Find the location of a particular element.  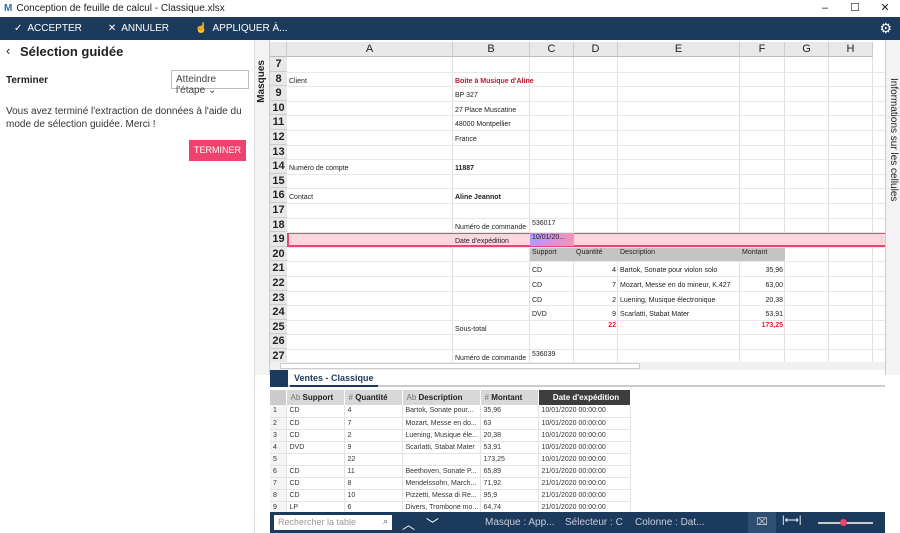

chevron-down-icon: ﹀ is located at coordinates (432, 523).